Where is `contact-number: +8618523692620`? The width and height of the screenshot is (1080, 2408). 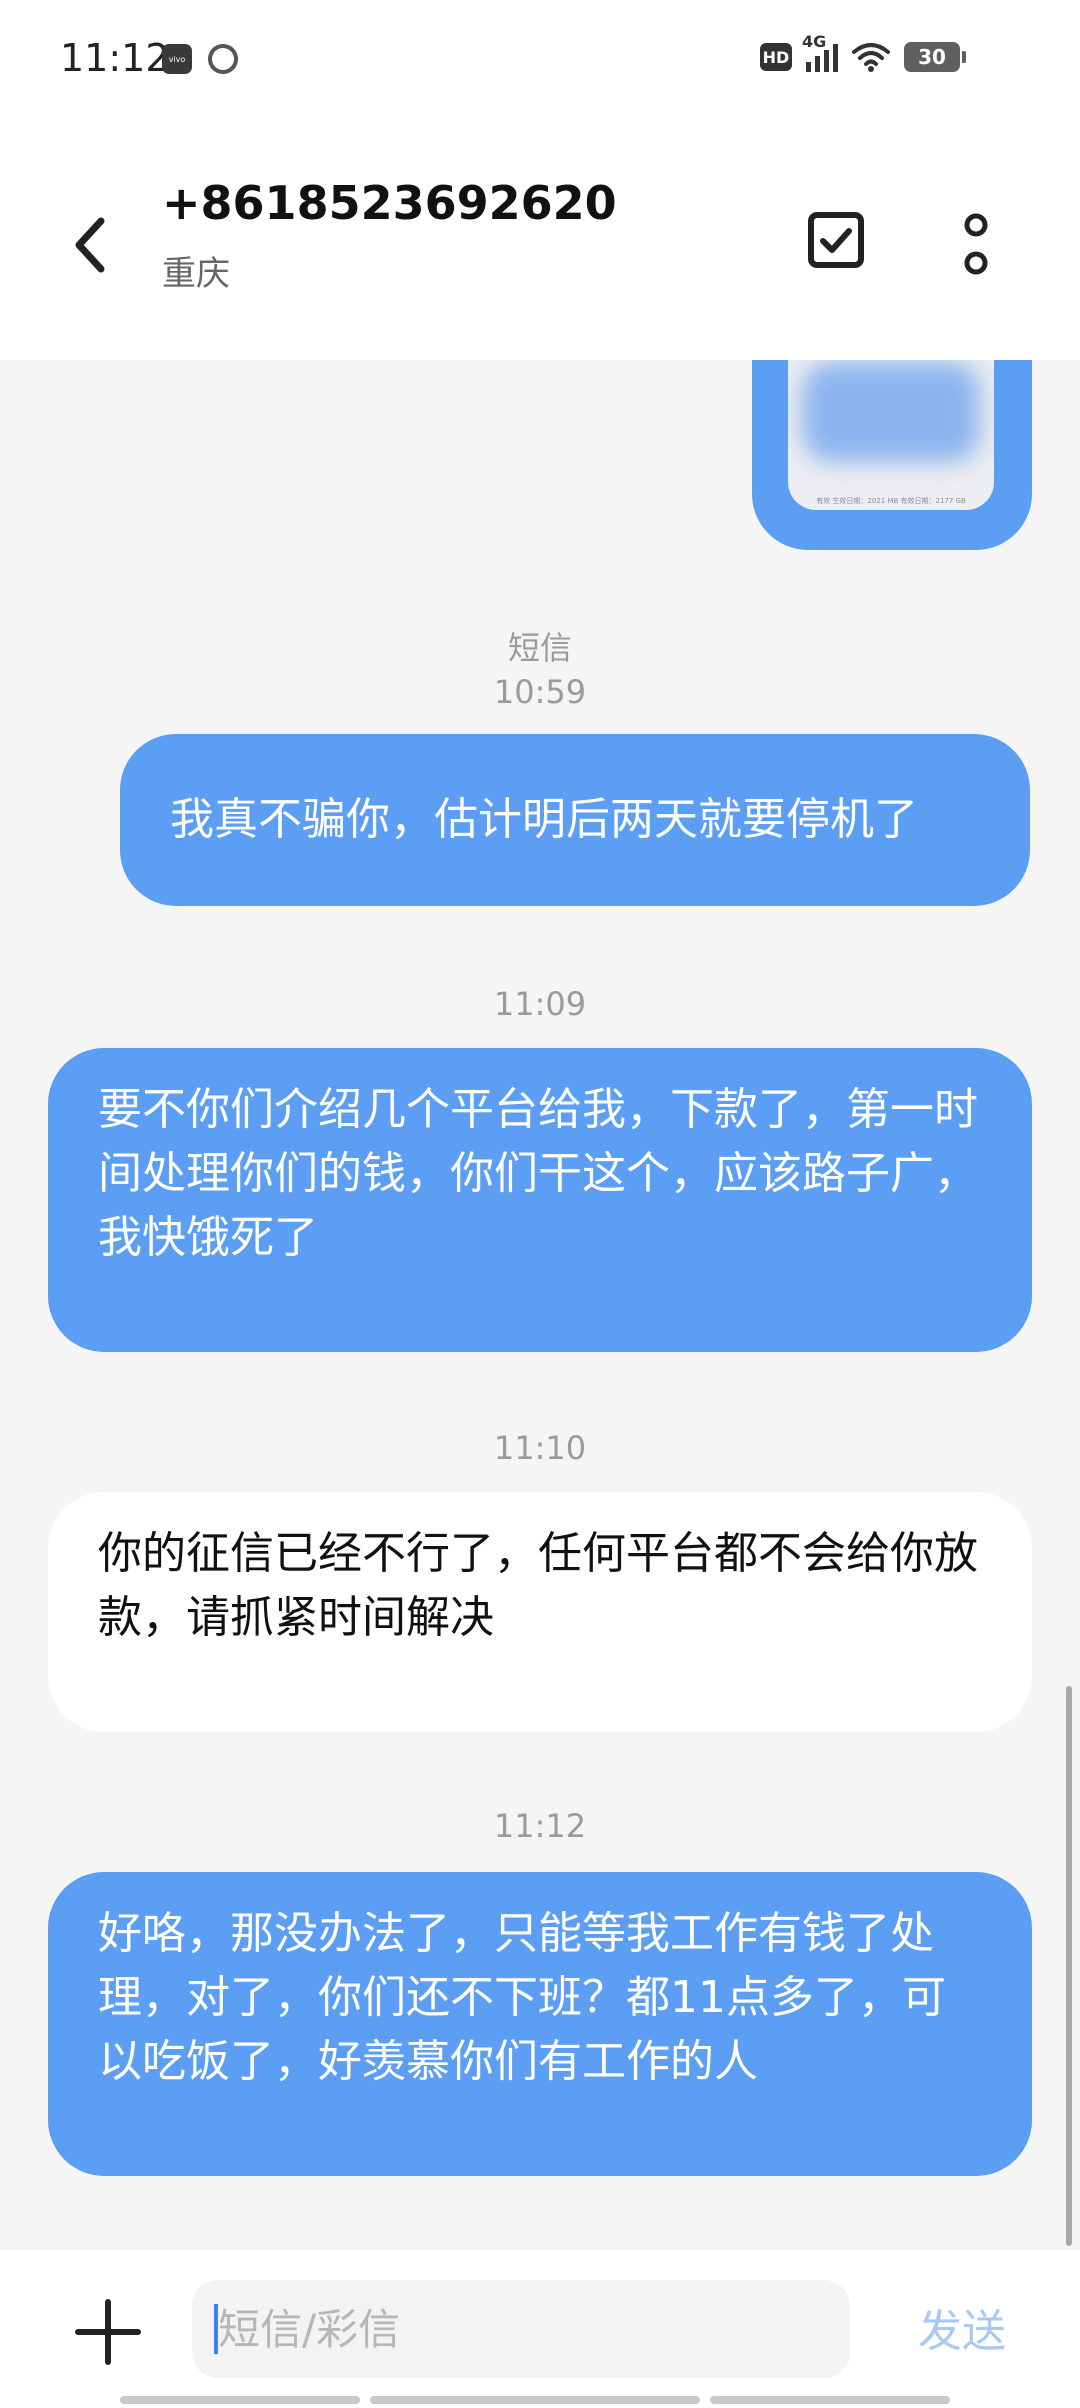
contact-number: +8618523692620 is located at coordinates (389, 203).